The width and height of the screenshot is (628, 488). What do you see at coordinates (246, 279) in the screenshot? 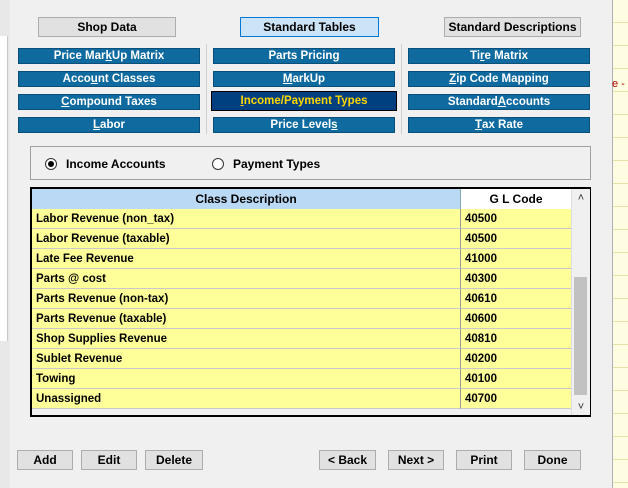
I see `class-description-cell: Parts @ cost` at bounding box center [246, 279].